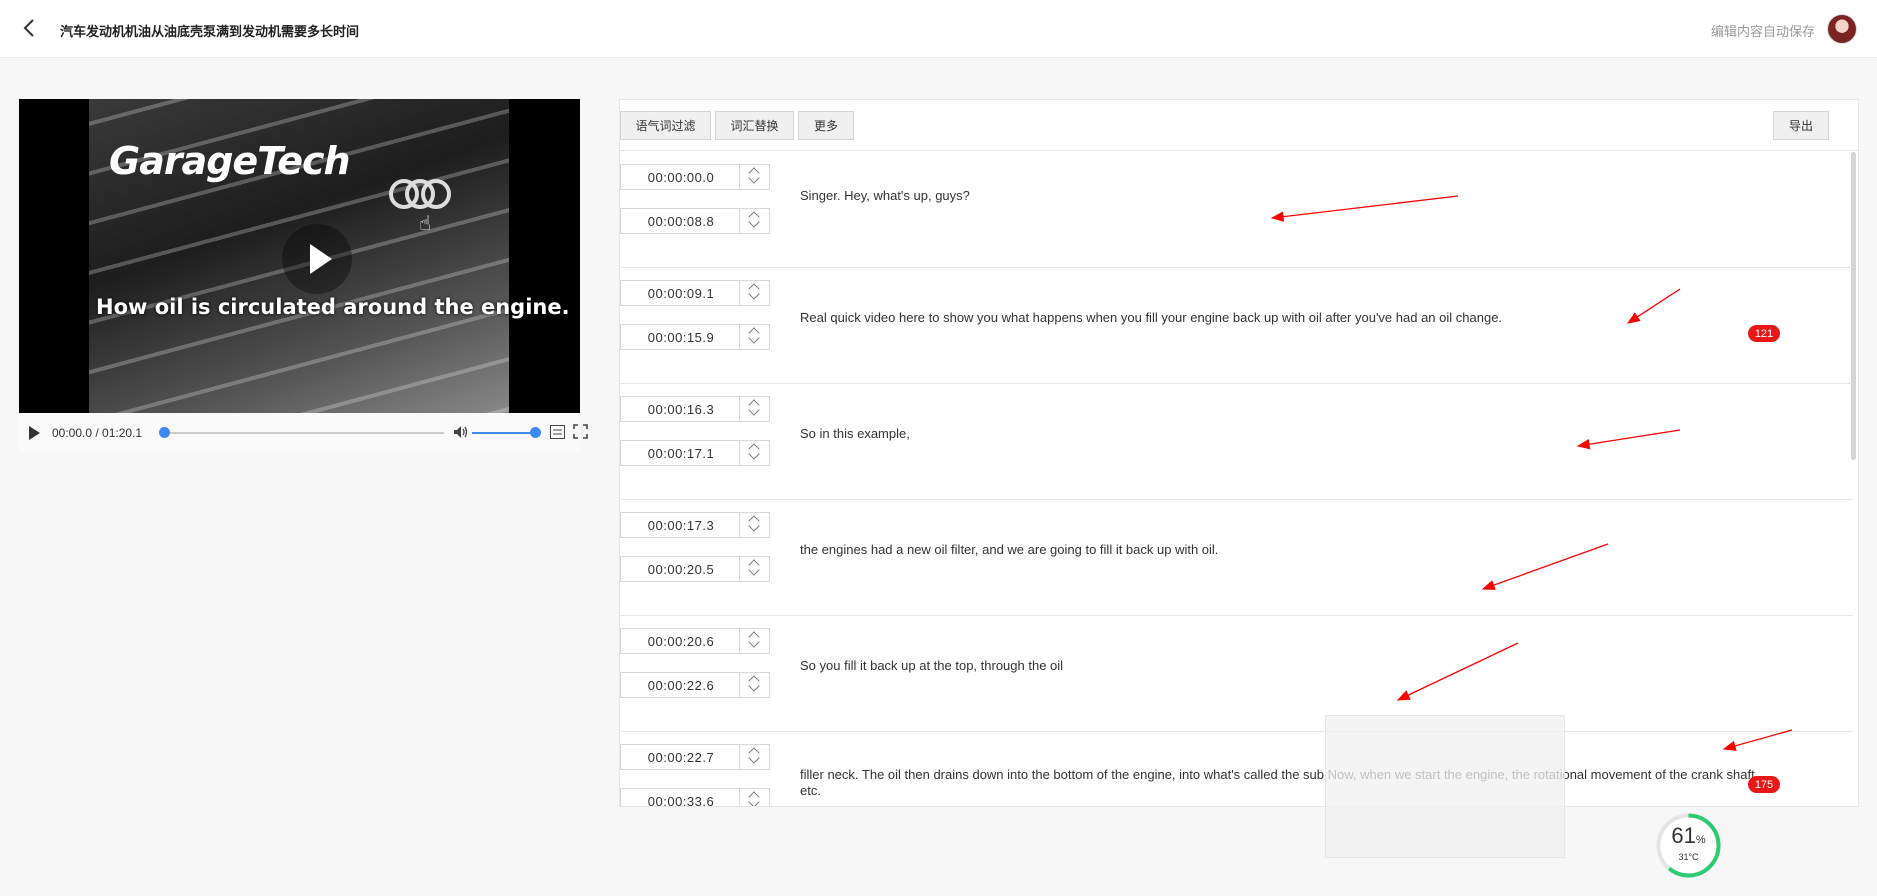  I want to click on avatar, so click(1842, 29).